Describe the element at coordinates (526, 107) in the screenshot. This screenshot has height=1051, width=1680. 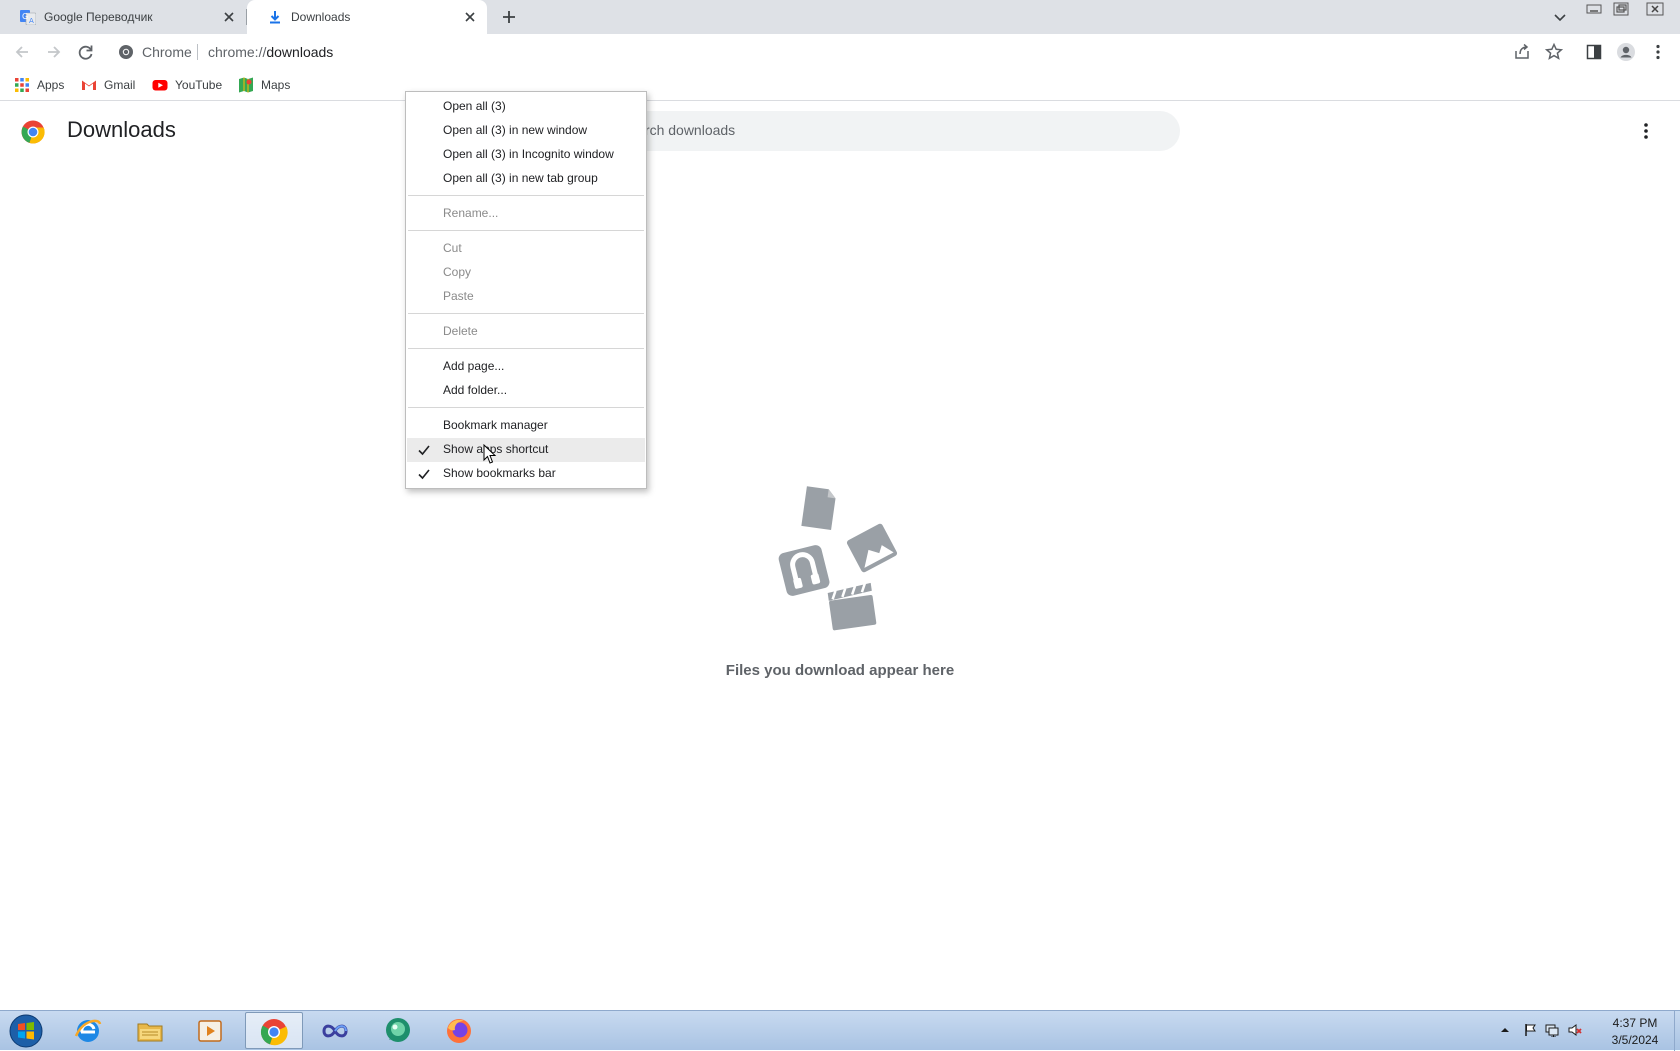
I see `menu-item-open-all: Open all (3)` at that location.